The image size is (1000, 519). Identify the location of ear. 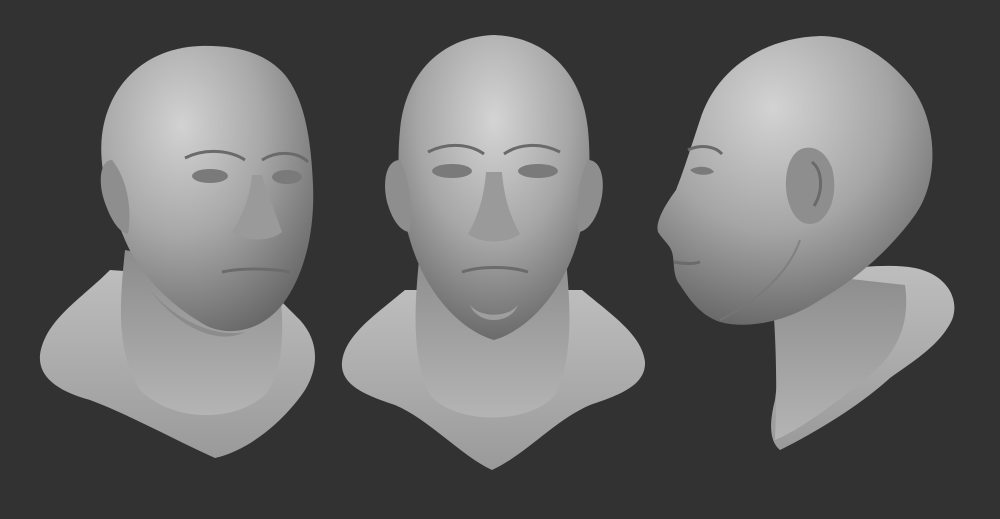
(810, 185).